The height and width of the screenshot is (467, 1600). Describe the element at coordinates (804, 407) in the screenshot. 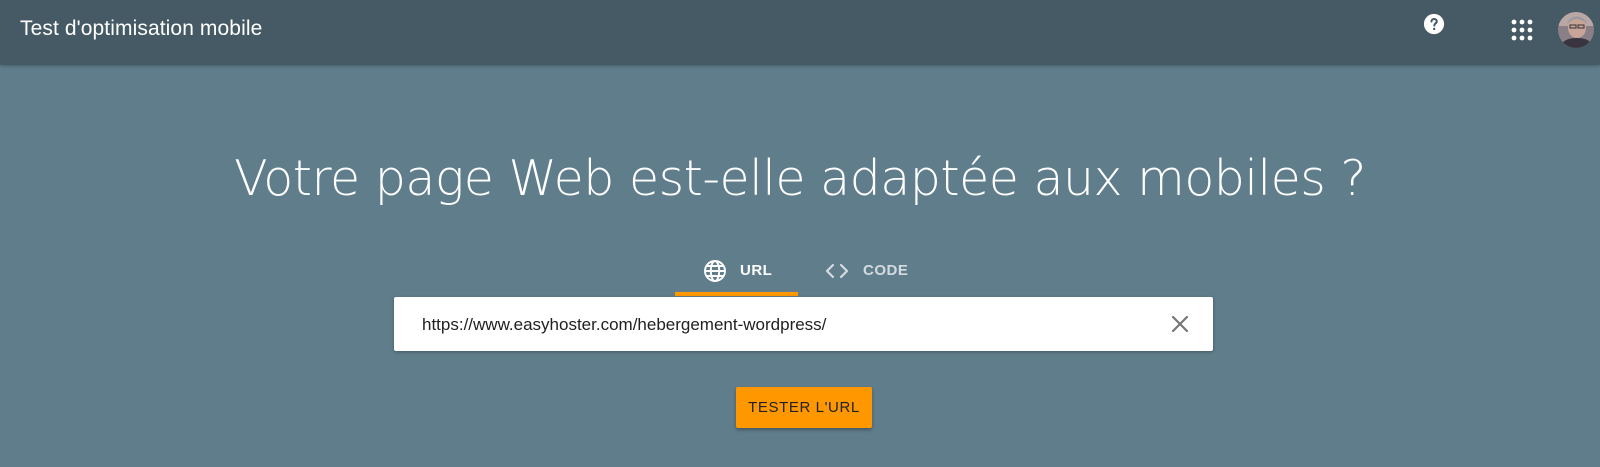

I see `test-url-button: TESTER L'URL` at that location.